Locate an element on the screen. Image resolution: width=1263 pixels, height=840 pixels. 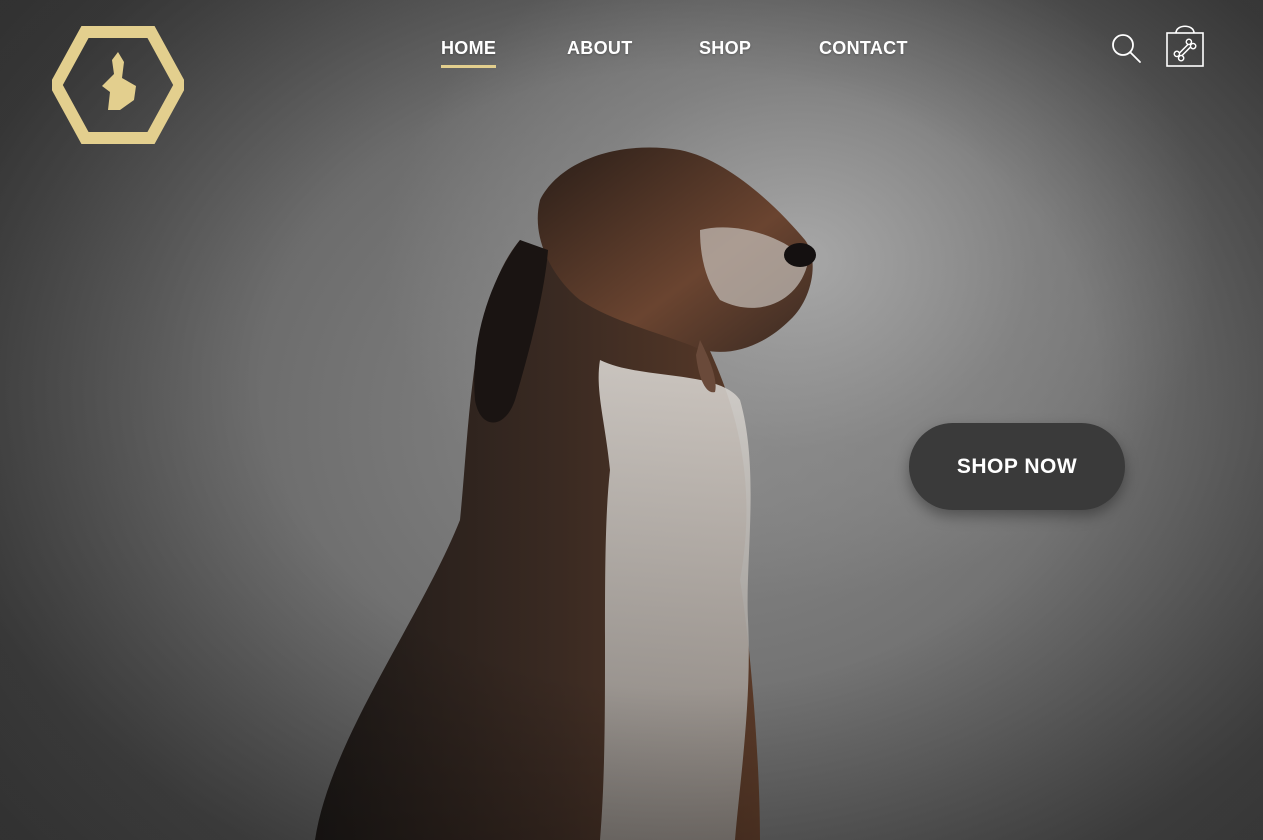
main-nav: HOME ABOUT SHOP CONTACT is located at coordinates (631, 50).